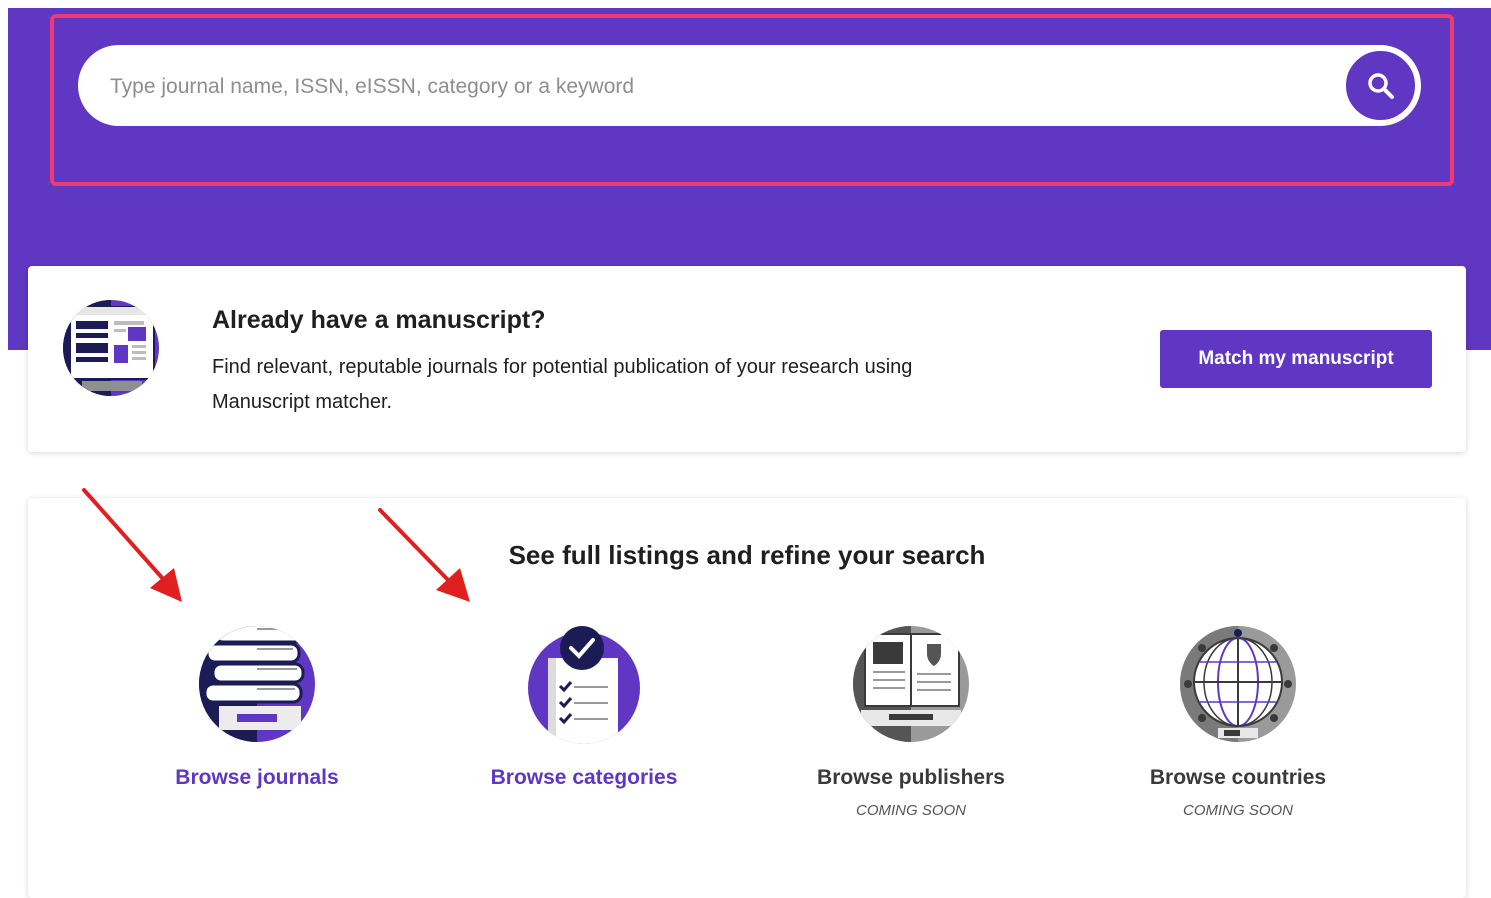 The height and width of the screenshot is (898, 1491). What do you see at coordinates (111, 348) in the screenshot?
I see `manuscript-document-icon` at bounding box center [111, 348].